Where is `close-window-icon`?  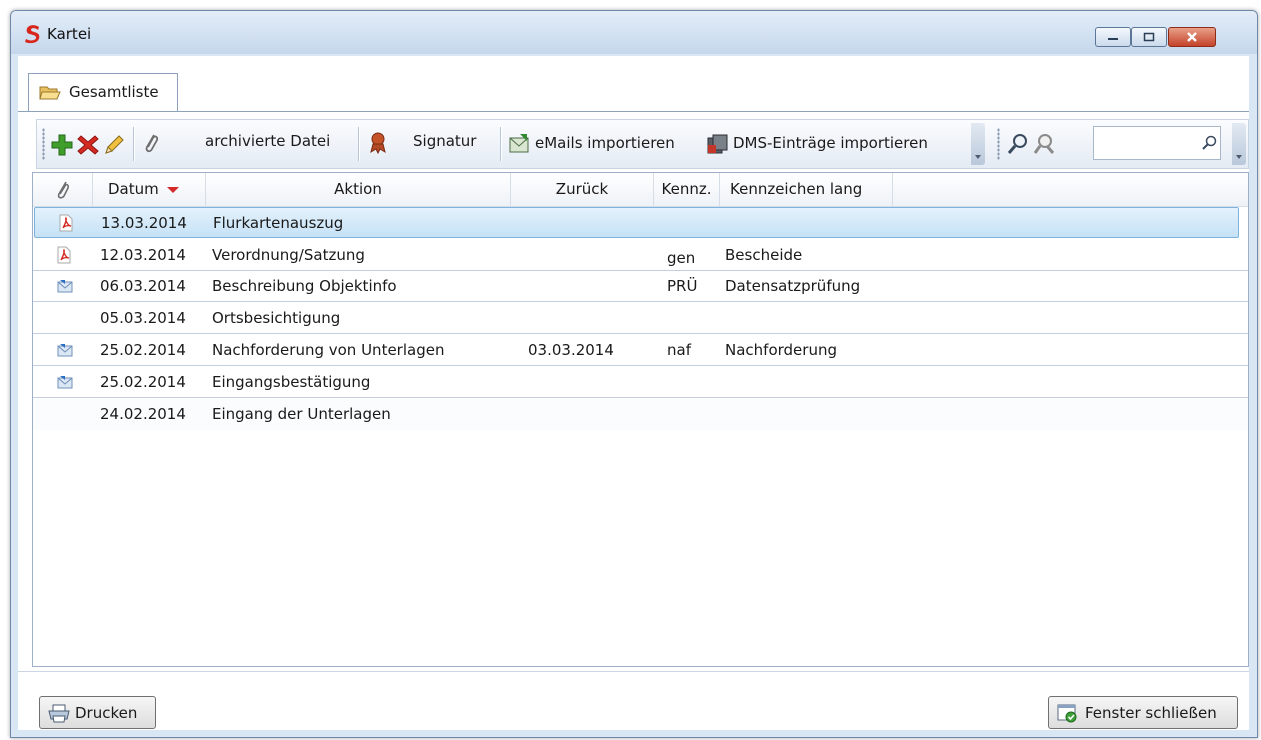 close-window-icon is located at coordinates (1067, 713).